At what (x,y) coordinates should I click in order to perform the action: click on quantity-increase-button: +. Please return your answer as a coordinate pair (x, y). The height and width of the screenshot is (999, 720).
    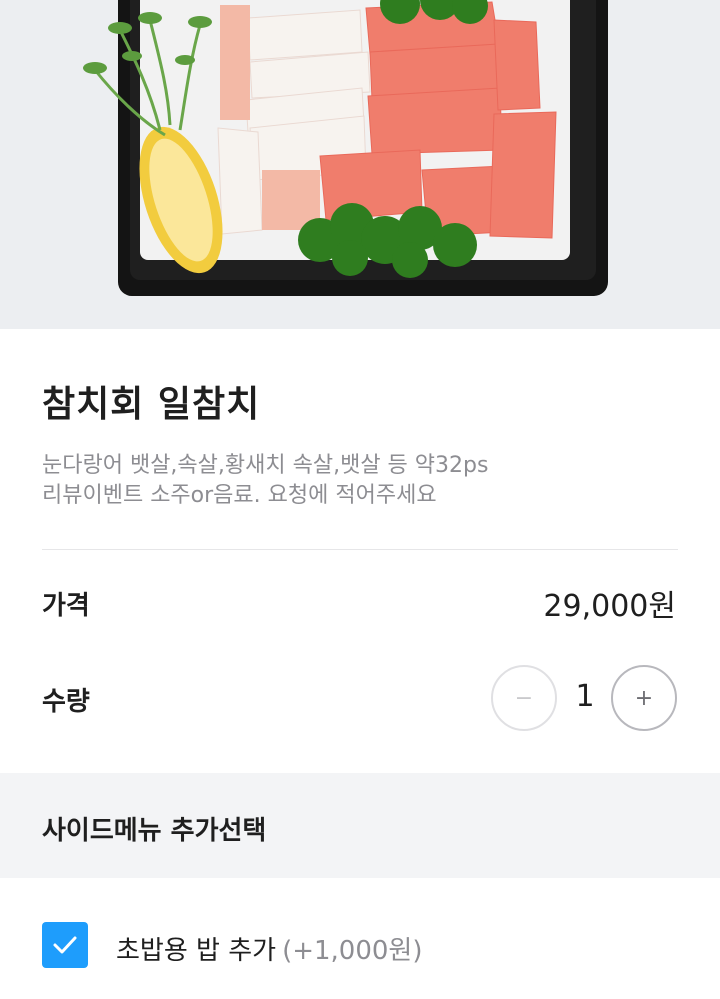
    Looking at the image, I should click on (644, 698).